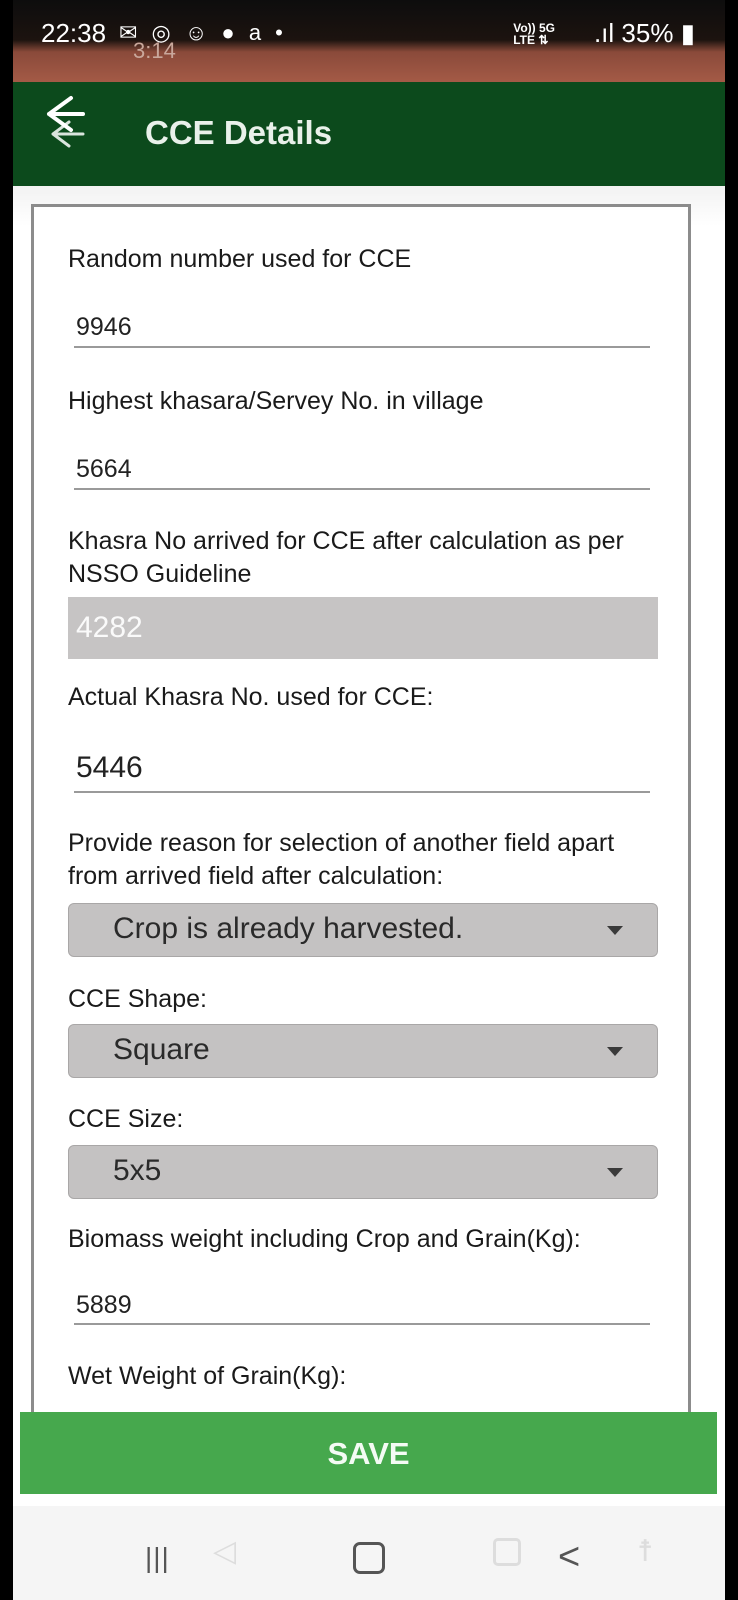  I want to click on actual-khasra-underline, so click(362, 792).